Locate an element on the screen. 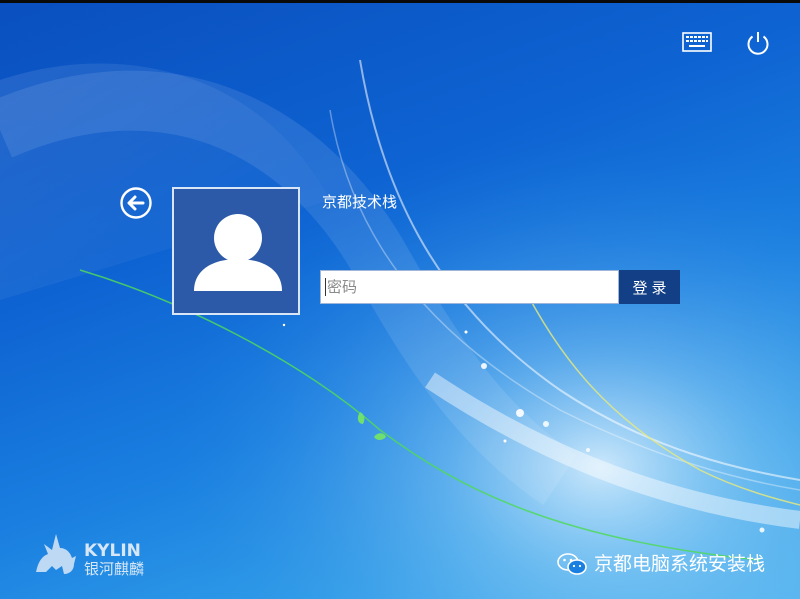  watermark: 京都电脑系统安装栈 is located at coordinates (660, 564).